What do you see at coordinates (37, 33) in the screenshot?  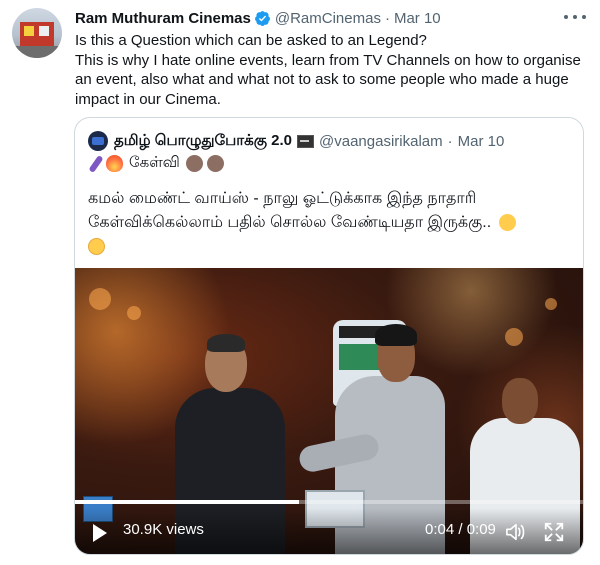 I see `author-avatar` at bounding box center [37, 33].